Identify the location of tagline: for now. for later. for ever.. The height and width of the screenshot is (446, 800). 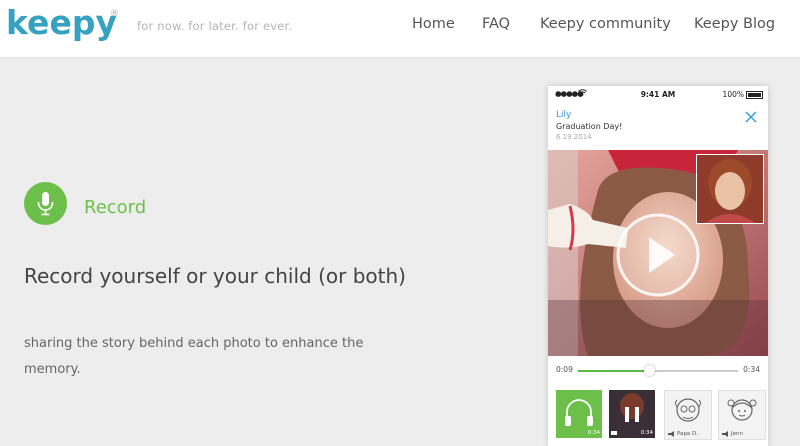
(215, 26).